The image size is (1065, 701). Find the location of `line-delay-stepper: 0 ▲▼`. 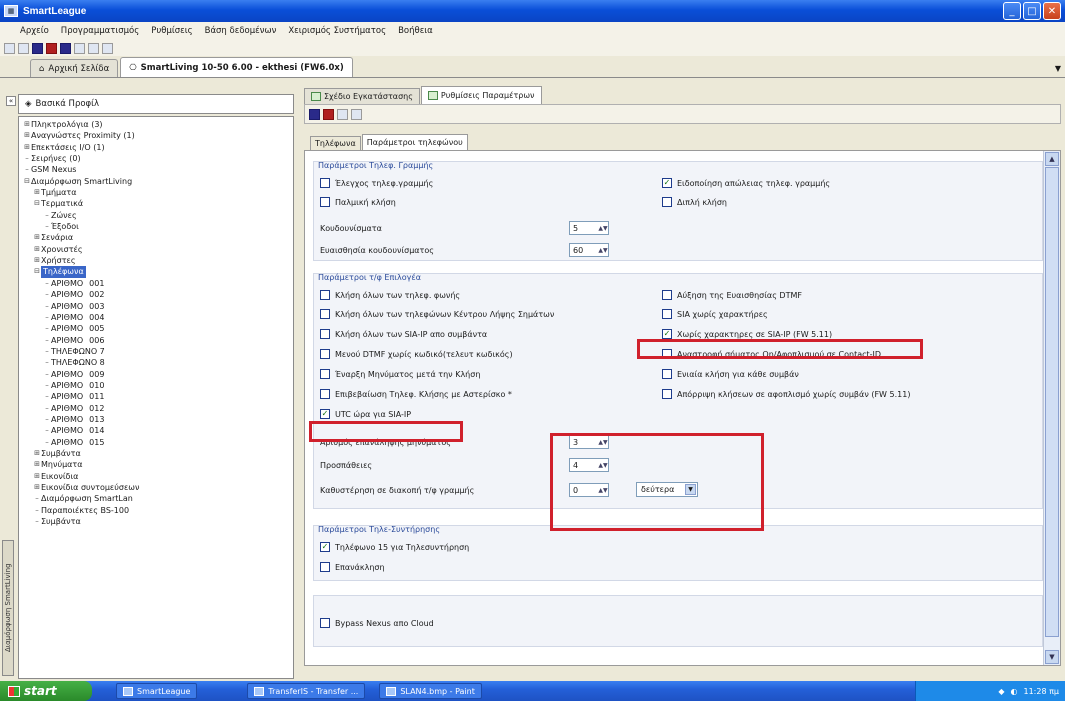

line-delay-stepper: 0 ▲▼ is located at coordinates (589, 490).